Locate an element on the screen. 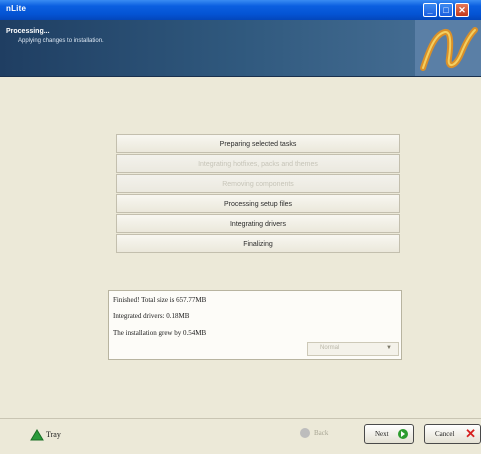 This screenshot has height=454, width=481. next-button: Next is located at coordinates (389, 434).